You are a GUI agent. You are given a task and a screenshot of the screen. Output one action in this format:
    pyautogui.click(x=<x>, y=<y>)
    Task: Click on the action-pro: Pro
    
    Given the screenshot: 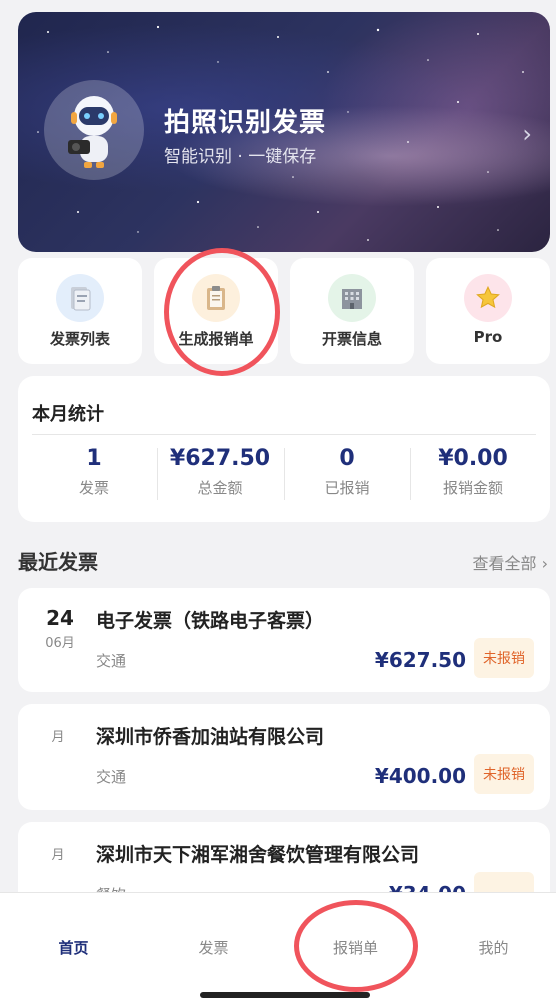 What is the action you would take?
    pyautogui.click(x=488, y=311)
    